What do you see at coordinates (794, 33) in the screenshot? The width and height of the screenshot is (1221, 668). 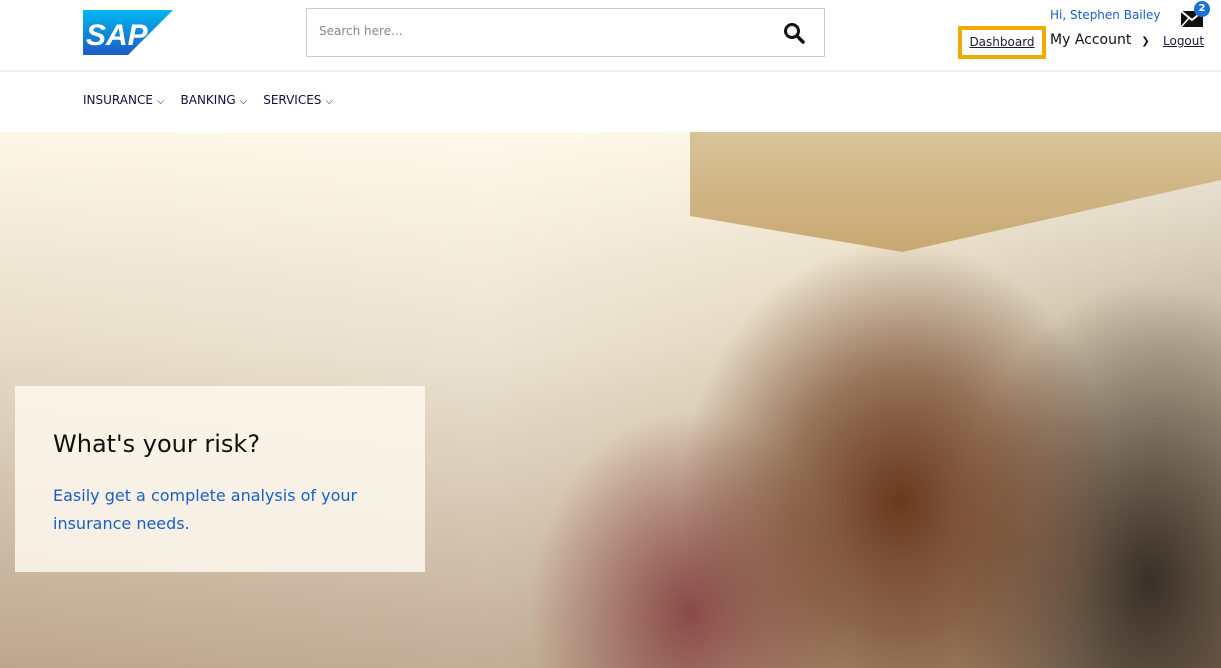 I see `search-icon` at bounding box center [794, 33].